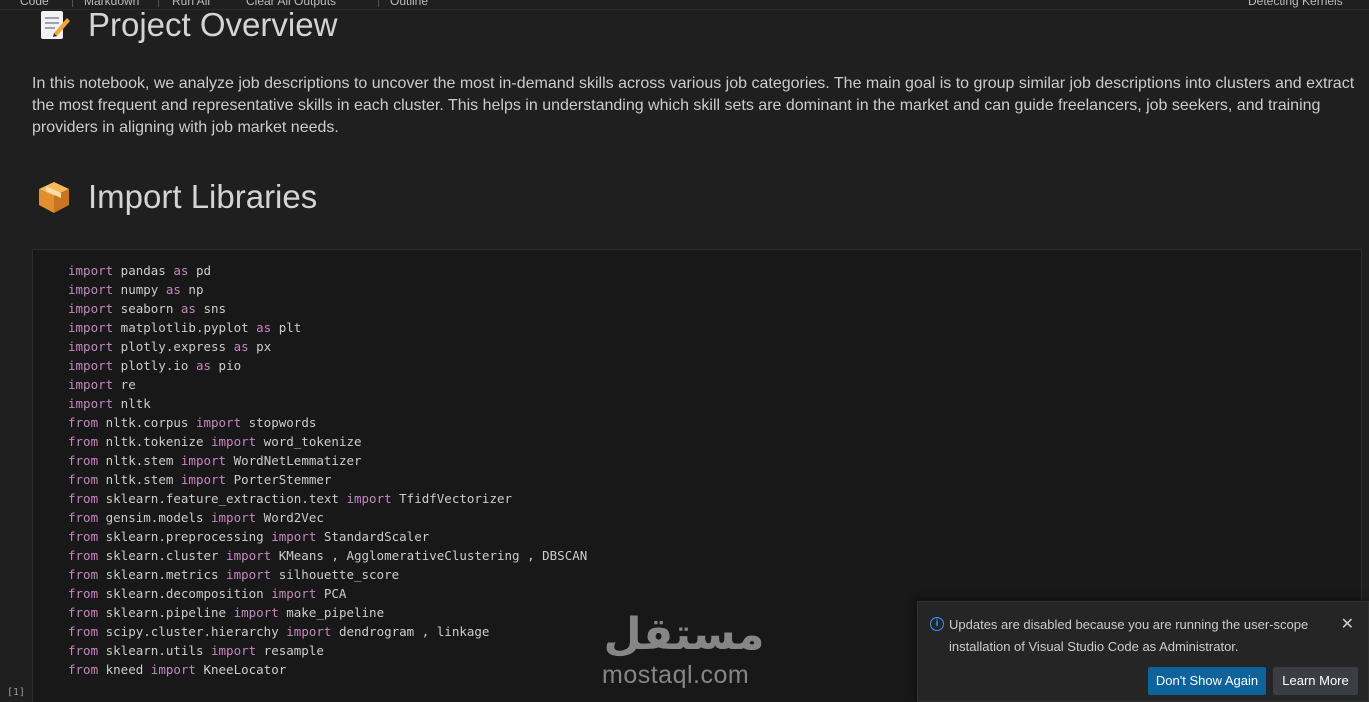  Describe the element at coordinates (290, 650) in the screenshot. I see `code-text: resample` at that location.